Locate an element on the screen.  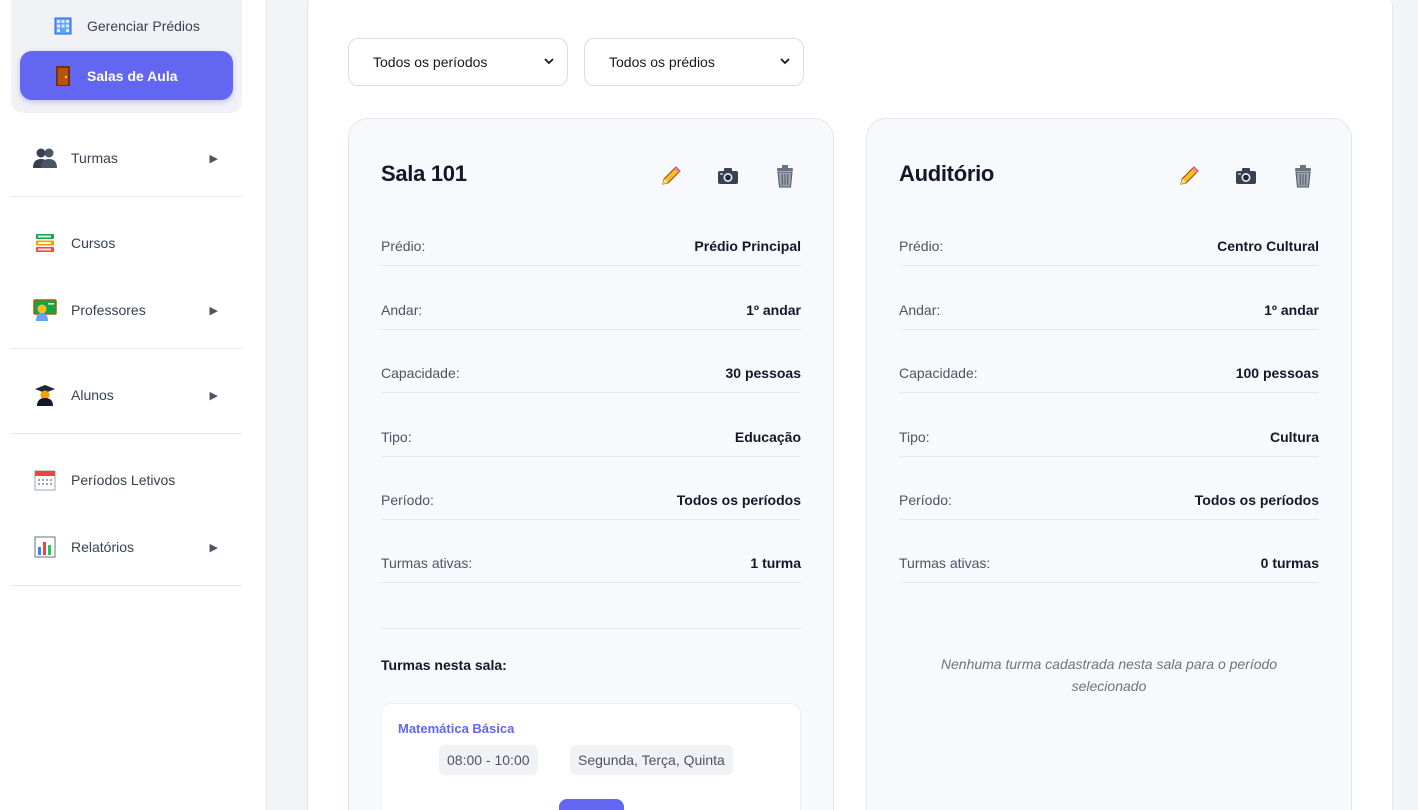
room-detail-tipo: Tipo: Cultura is located at coordinates (1109, 437).